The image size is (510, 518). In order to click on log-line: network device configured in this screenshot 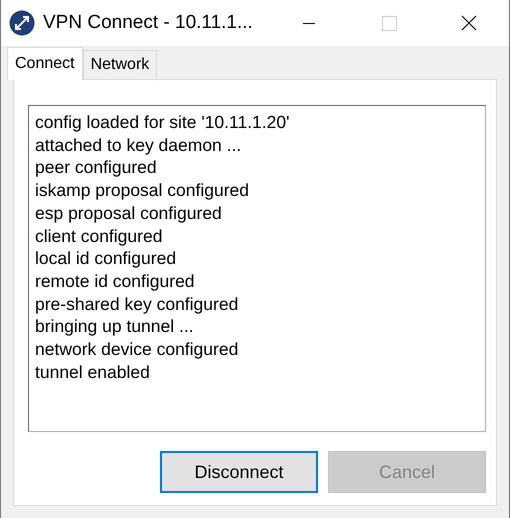, I will do `click(137, 349)`.